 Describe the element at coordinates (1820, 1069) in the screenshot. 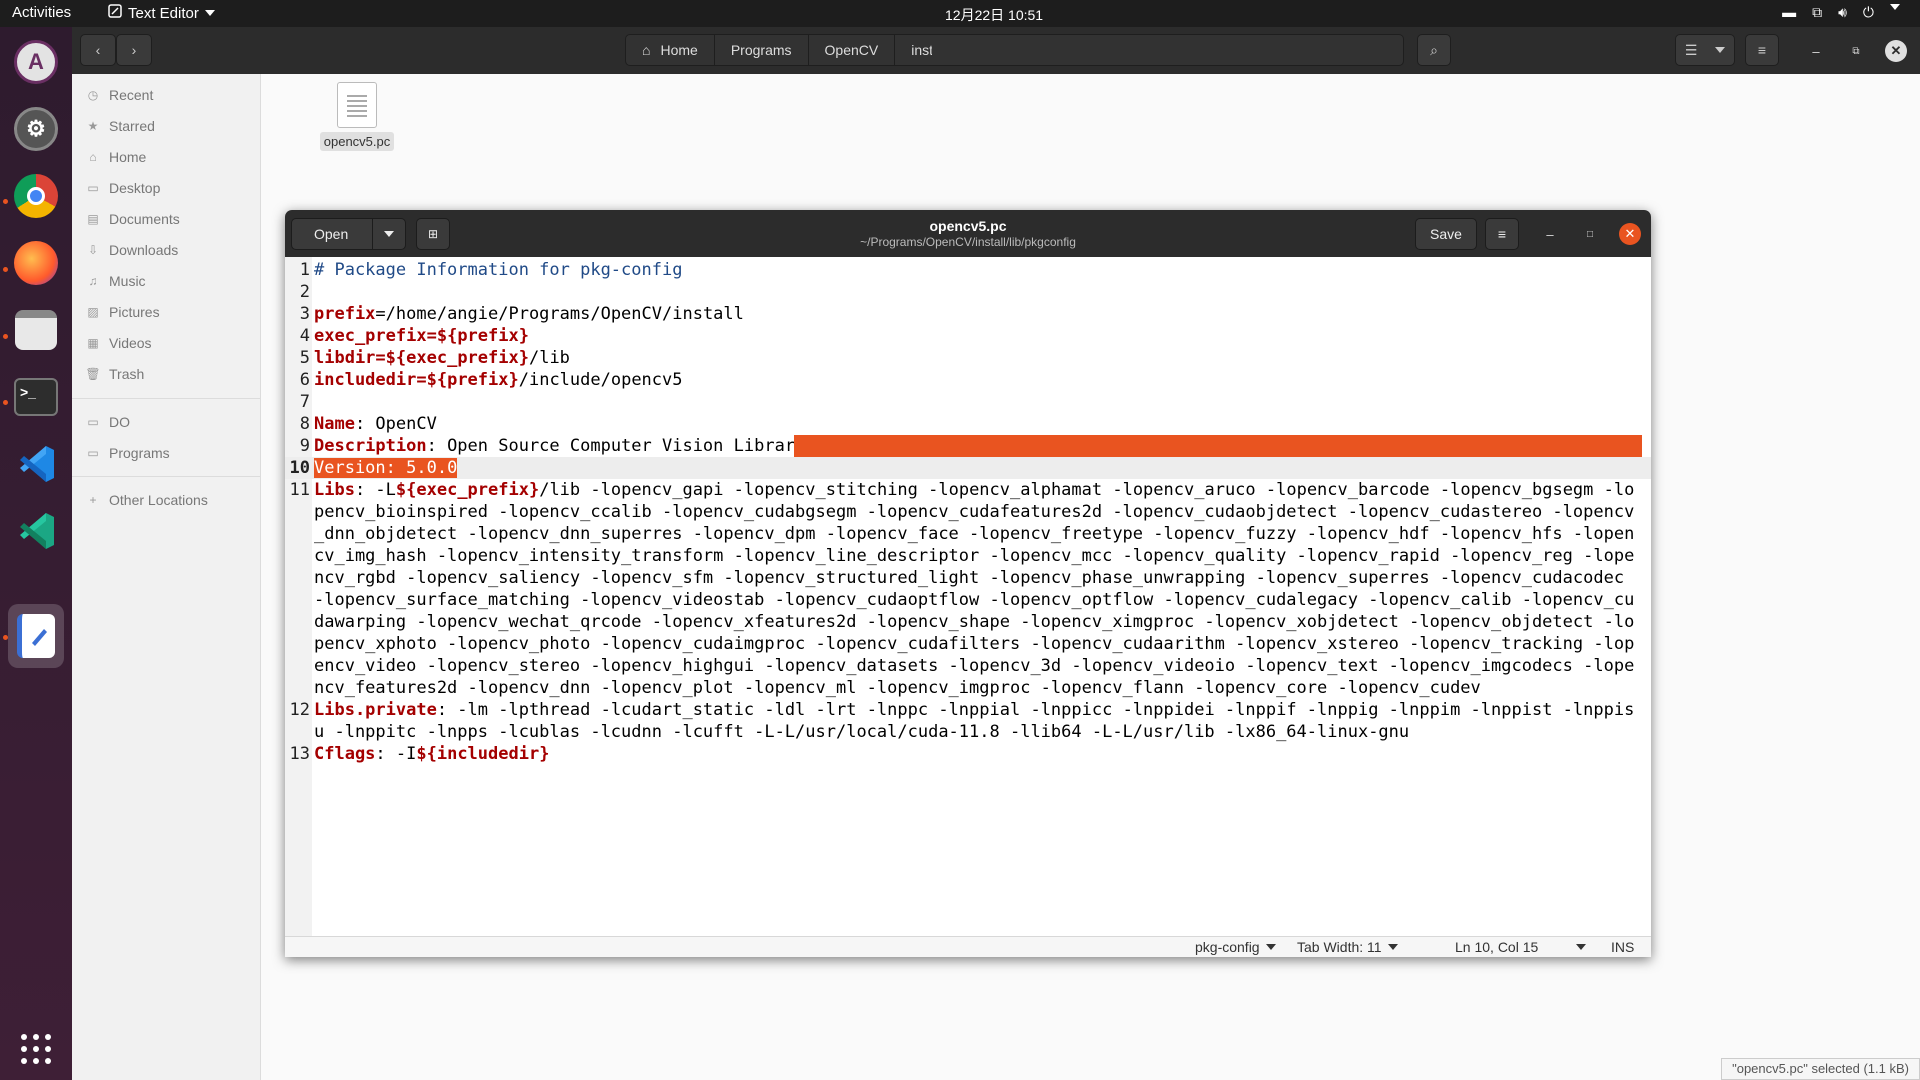

I see `selection-status: "opencv5.pc" selected (1.1 kB)` at that location.